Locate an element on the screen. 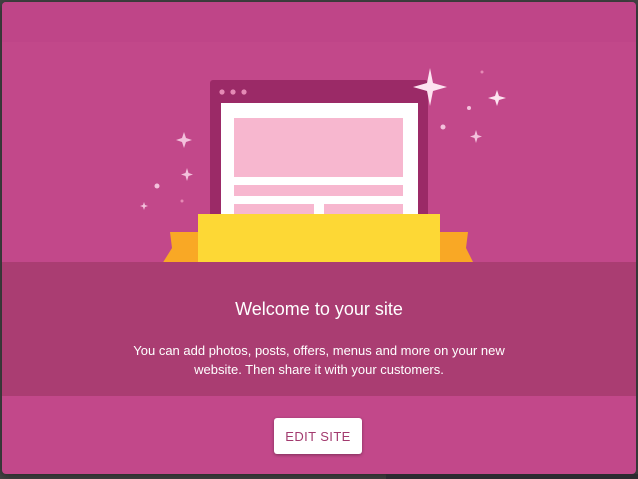  edit-site-button: EDIT SITE is located at coordinates (318, 436).